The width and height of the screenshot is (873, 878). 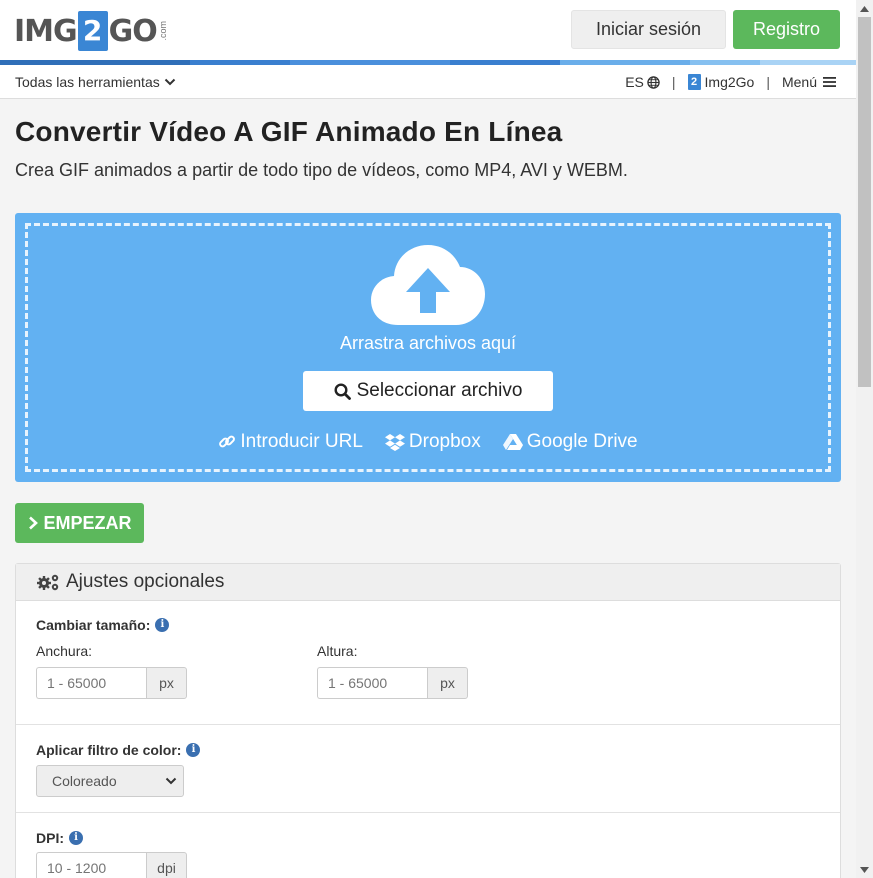 What do you see at coordinates (145, 581) in the screenshot?
I see `settings-title: Ajustes opcionales` at bounding box center [145, 581].